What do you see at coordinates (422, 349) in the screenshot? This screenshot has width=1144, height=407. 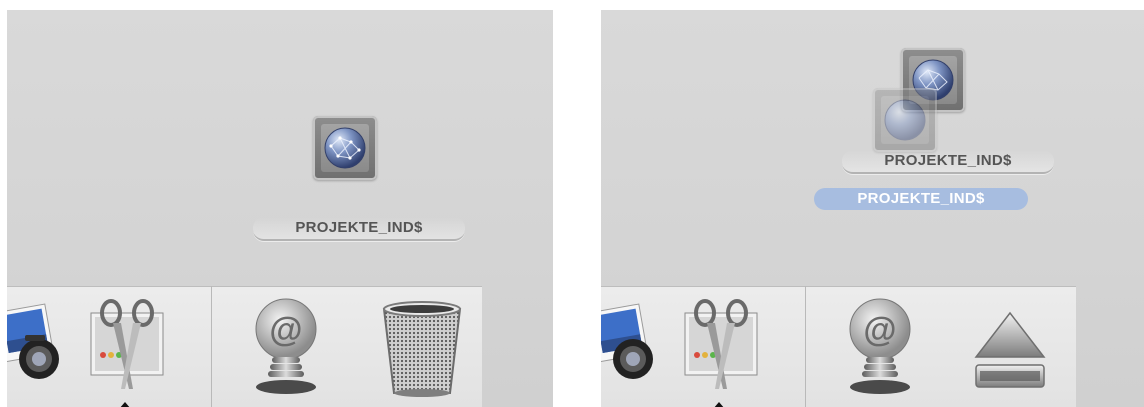 I see `trash-icon` at bounding box center [422, 349].